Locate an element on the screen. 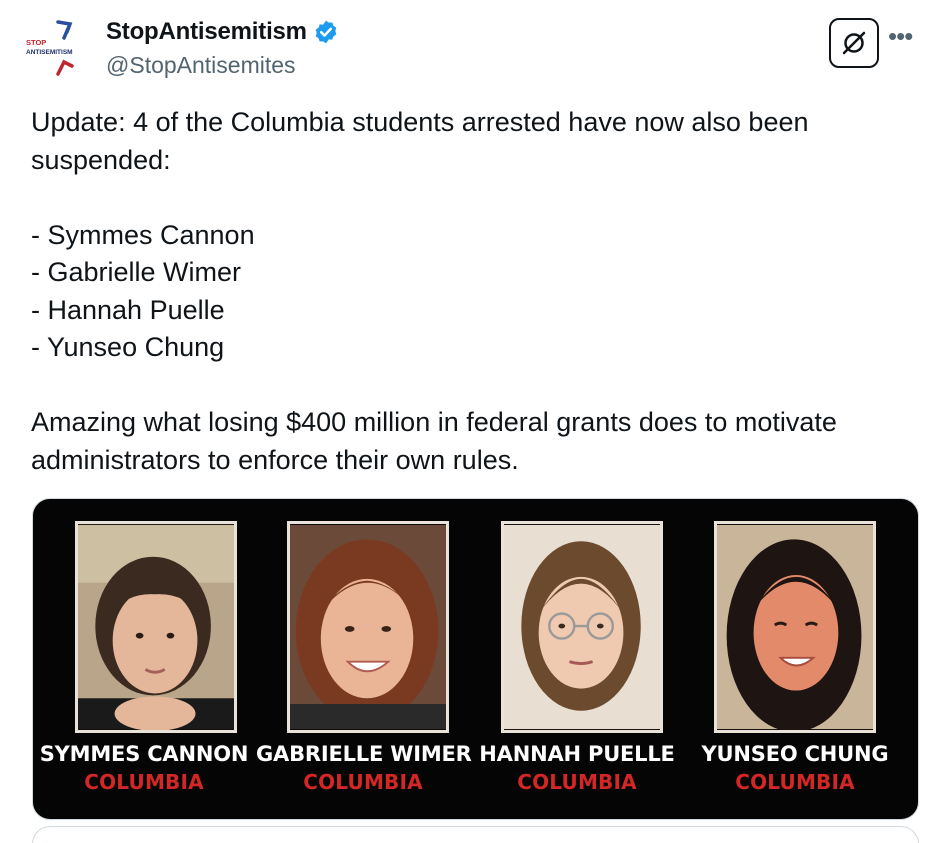  person-name: GABRIELLE WIMER is located at coordinates (364, 754).